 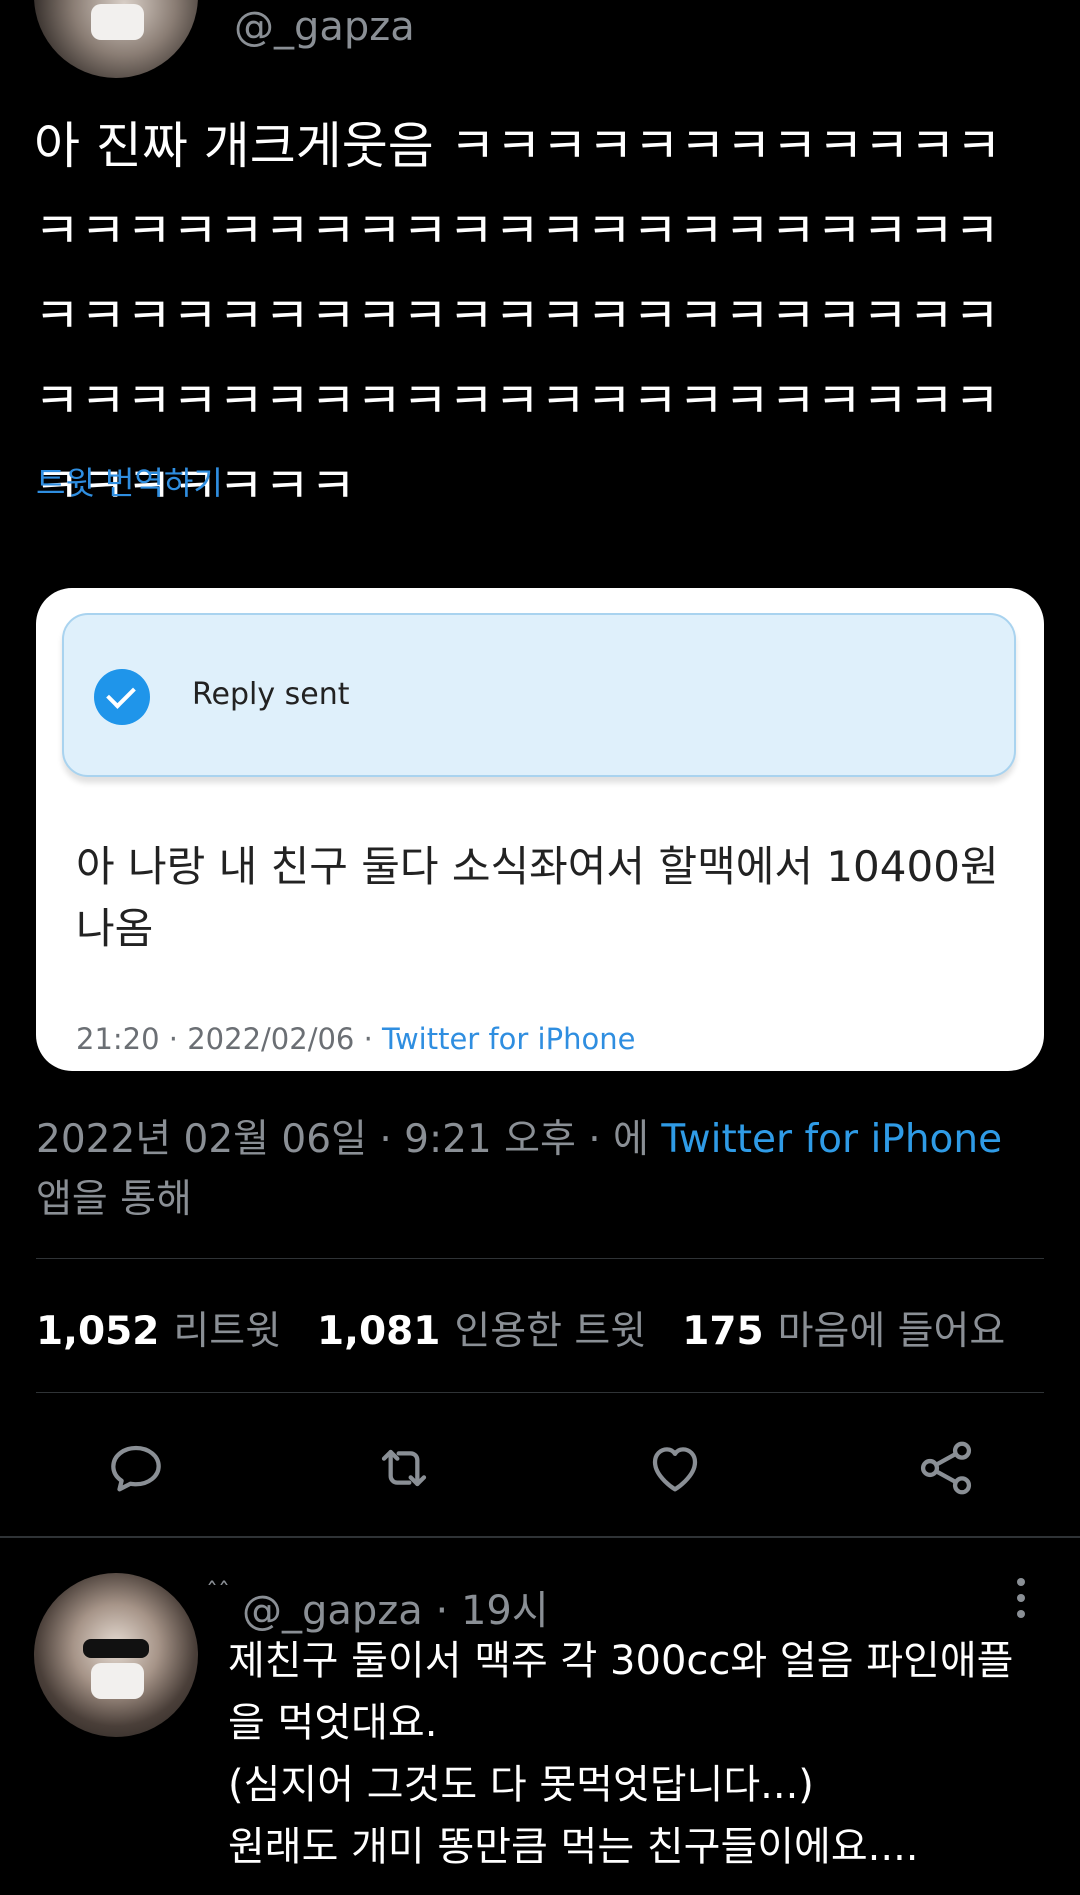 I want to click on translate-tweet-link: 트윗 번역하기, so click(x=129, y=481).